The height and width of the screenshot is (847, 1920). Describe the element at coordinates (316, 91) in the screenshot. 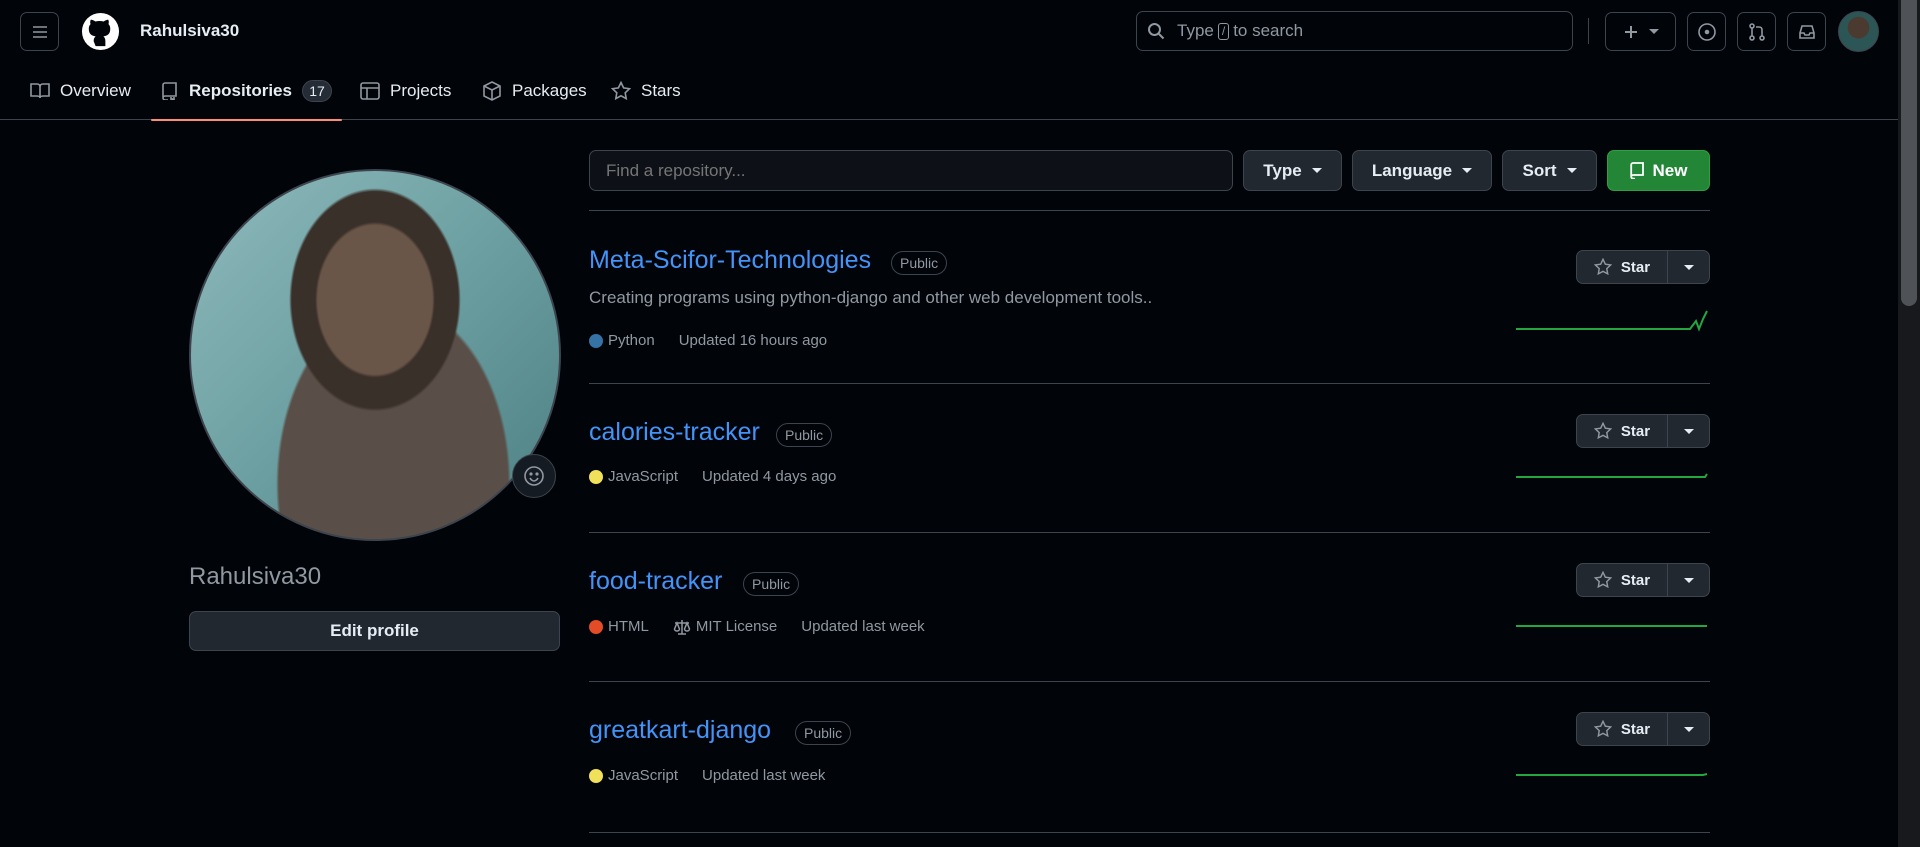

I see `repo-count-badge: 17` at that location.